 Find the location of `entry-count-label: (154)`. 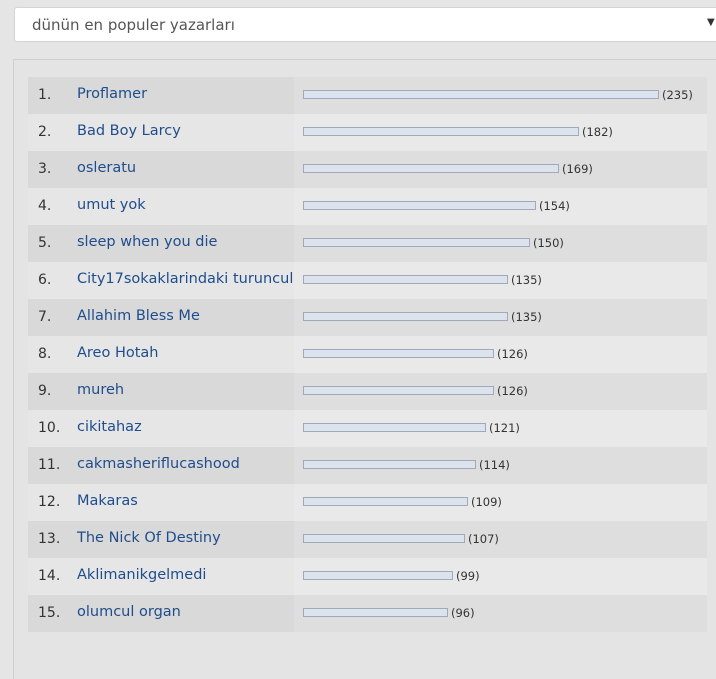

entry-count-label: (154) is located at coordinates (554, 206).